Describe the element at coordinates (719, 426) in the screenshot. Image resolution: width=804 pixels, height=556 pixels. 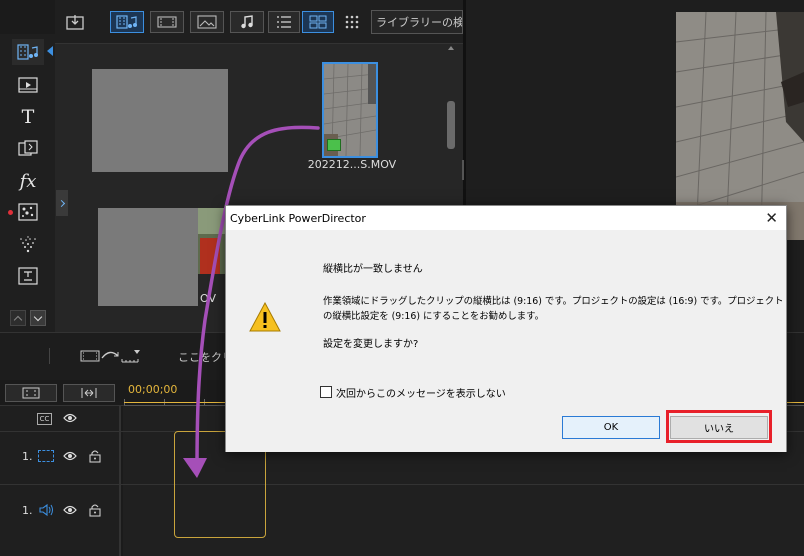
I see `no-button-highlight-box` at that location.